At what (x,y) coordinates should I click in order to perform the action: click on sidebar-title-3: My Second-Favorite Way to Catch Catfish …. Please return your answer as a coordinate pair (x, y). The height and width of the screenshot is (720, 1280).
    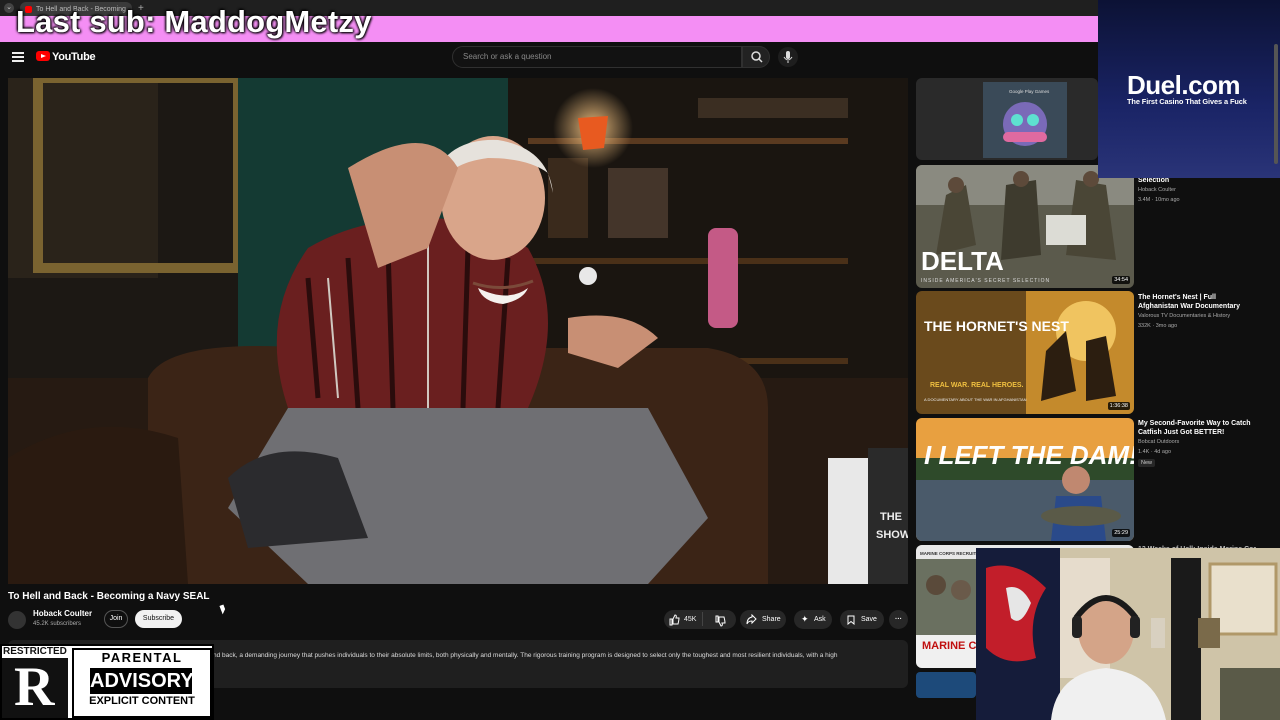
    Looking at the image, I should click on (1197, 428).